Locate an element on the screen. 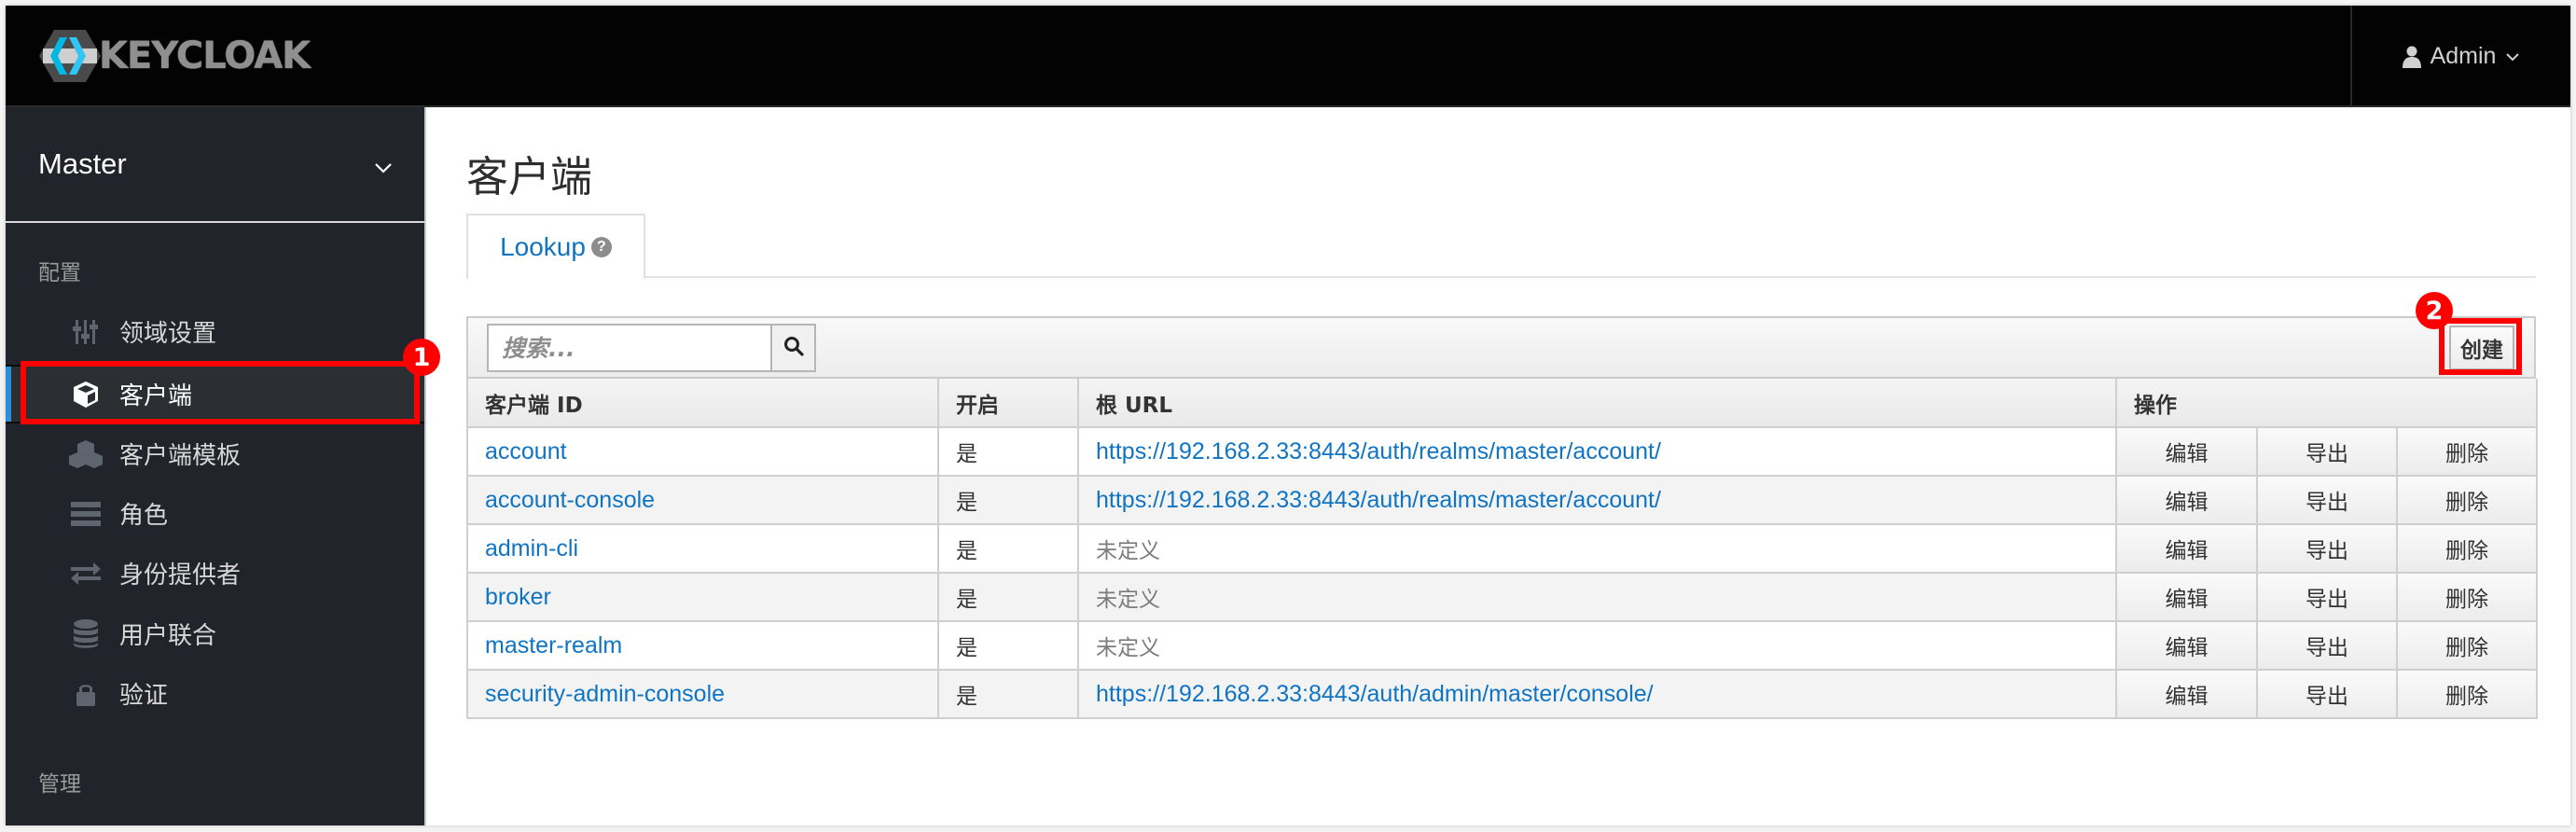 The height and width of the screenshot is (832, 2576). table-header-row: 客户端 ID 开启 根 URL 操作 is located at coordinates (1502, 403).